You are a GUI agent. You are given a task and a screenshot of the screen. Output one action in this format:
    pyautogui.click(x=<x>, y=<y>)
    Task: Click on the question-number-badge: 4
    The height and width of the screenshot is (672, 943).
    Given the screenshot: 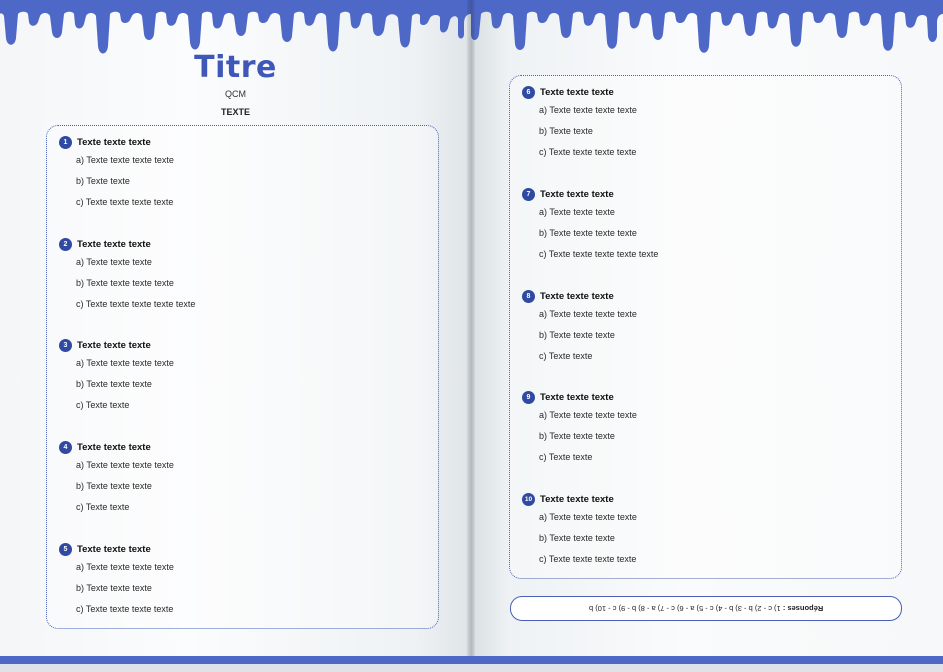 What is the action you would take?
    pyautogui.click(x=65, y=447)
    